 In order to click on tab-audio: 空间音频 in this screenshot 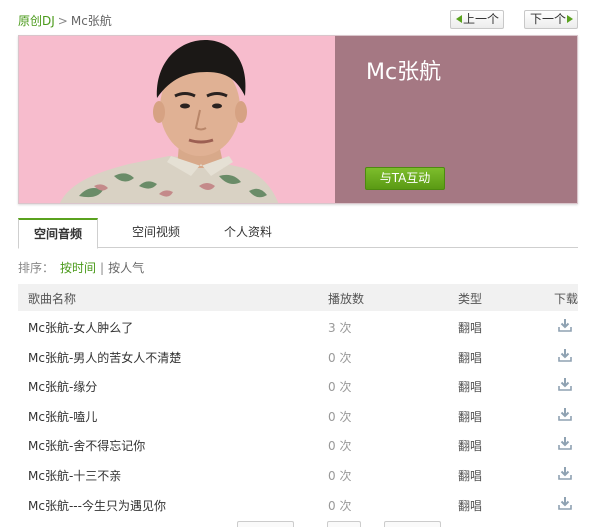, I will do `click(58, 233)`.